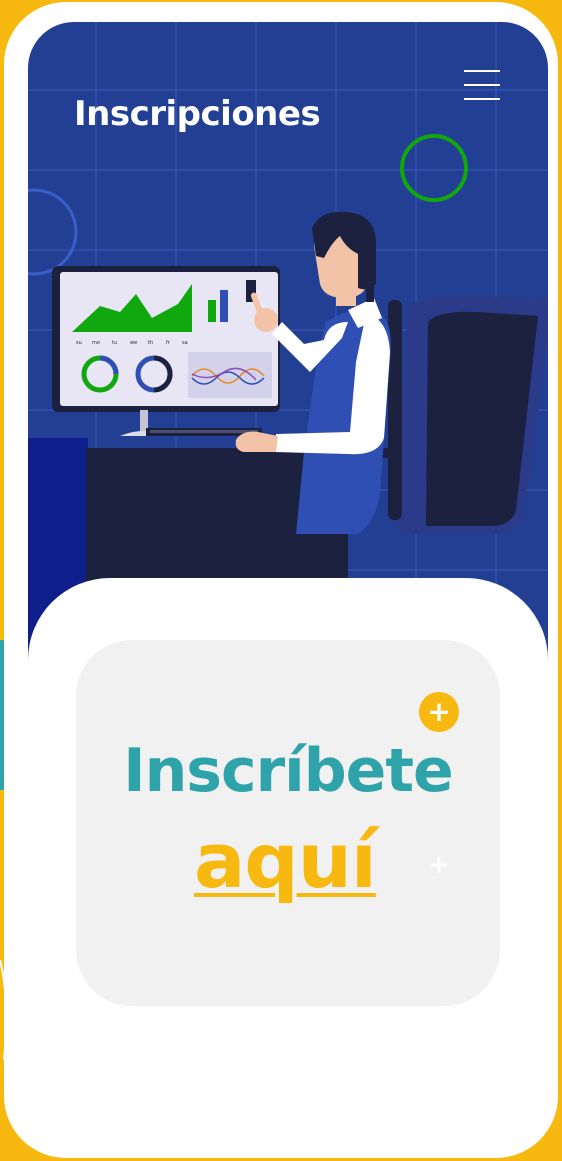  Describe the element at coordinates (96, 343) in the screenshot. I see `day-label: mo` at that location.